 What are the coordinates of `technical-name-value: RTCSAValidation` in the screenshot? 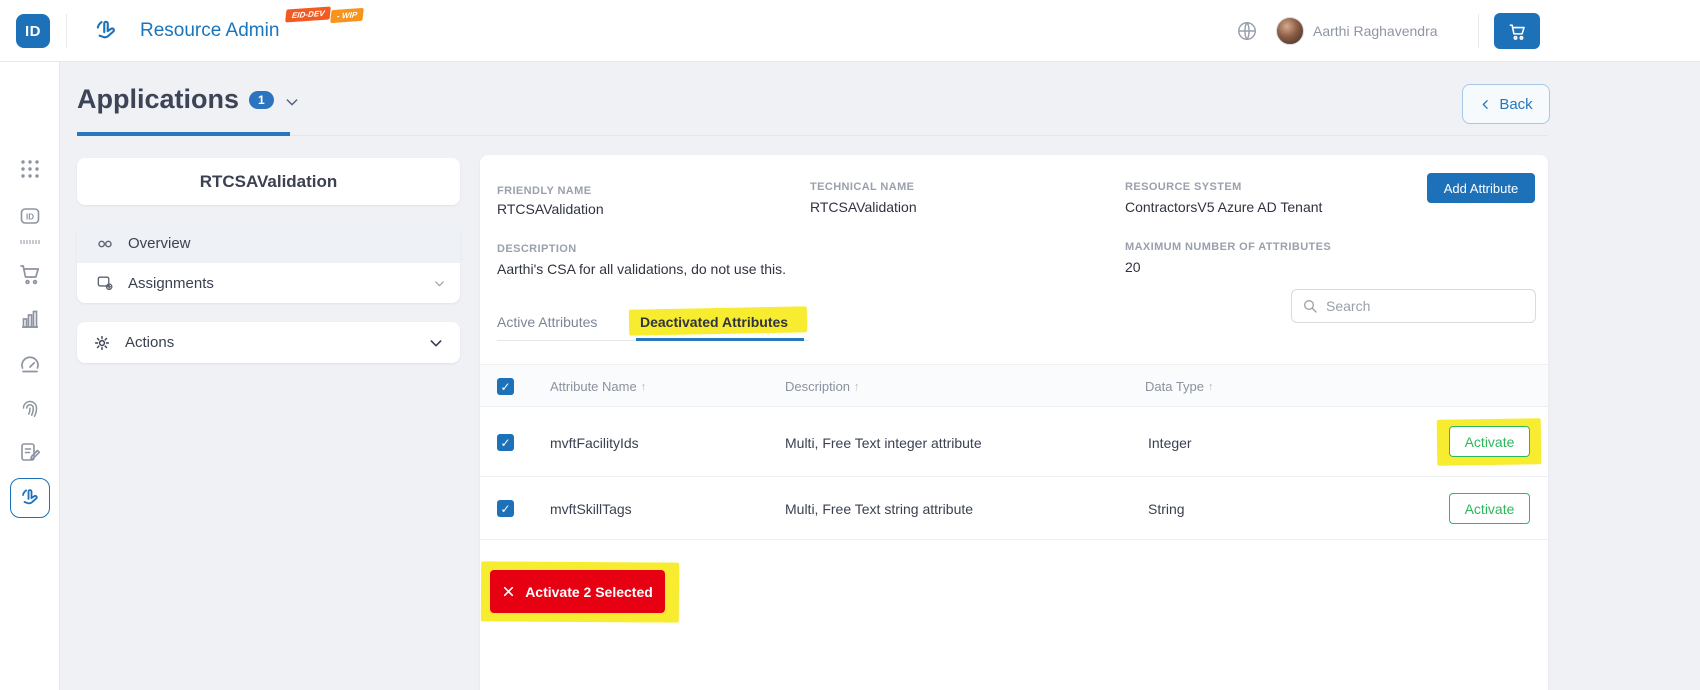 It's located at (863, 207).